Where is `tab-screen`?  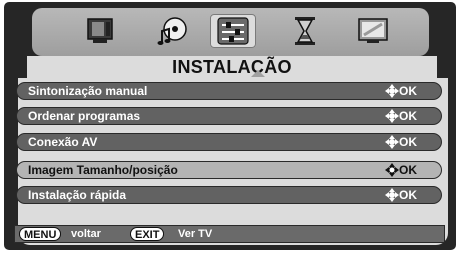
tab-screen is located at coordinates (373, 31).